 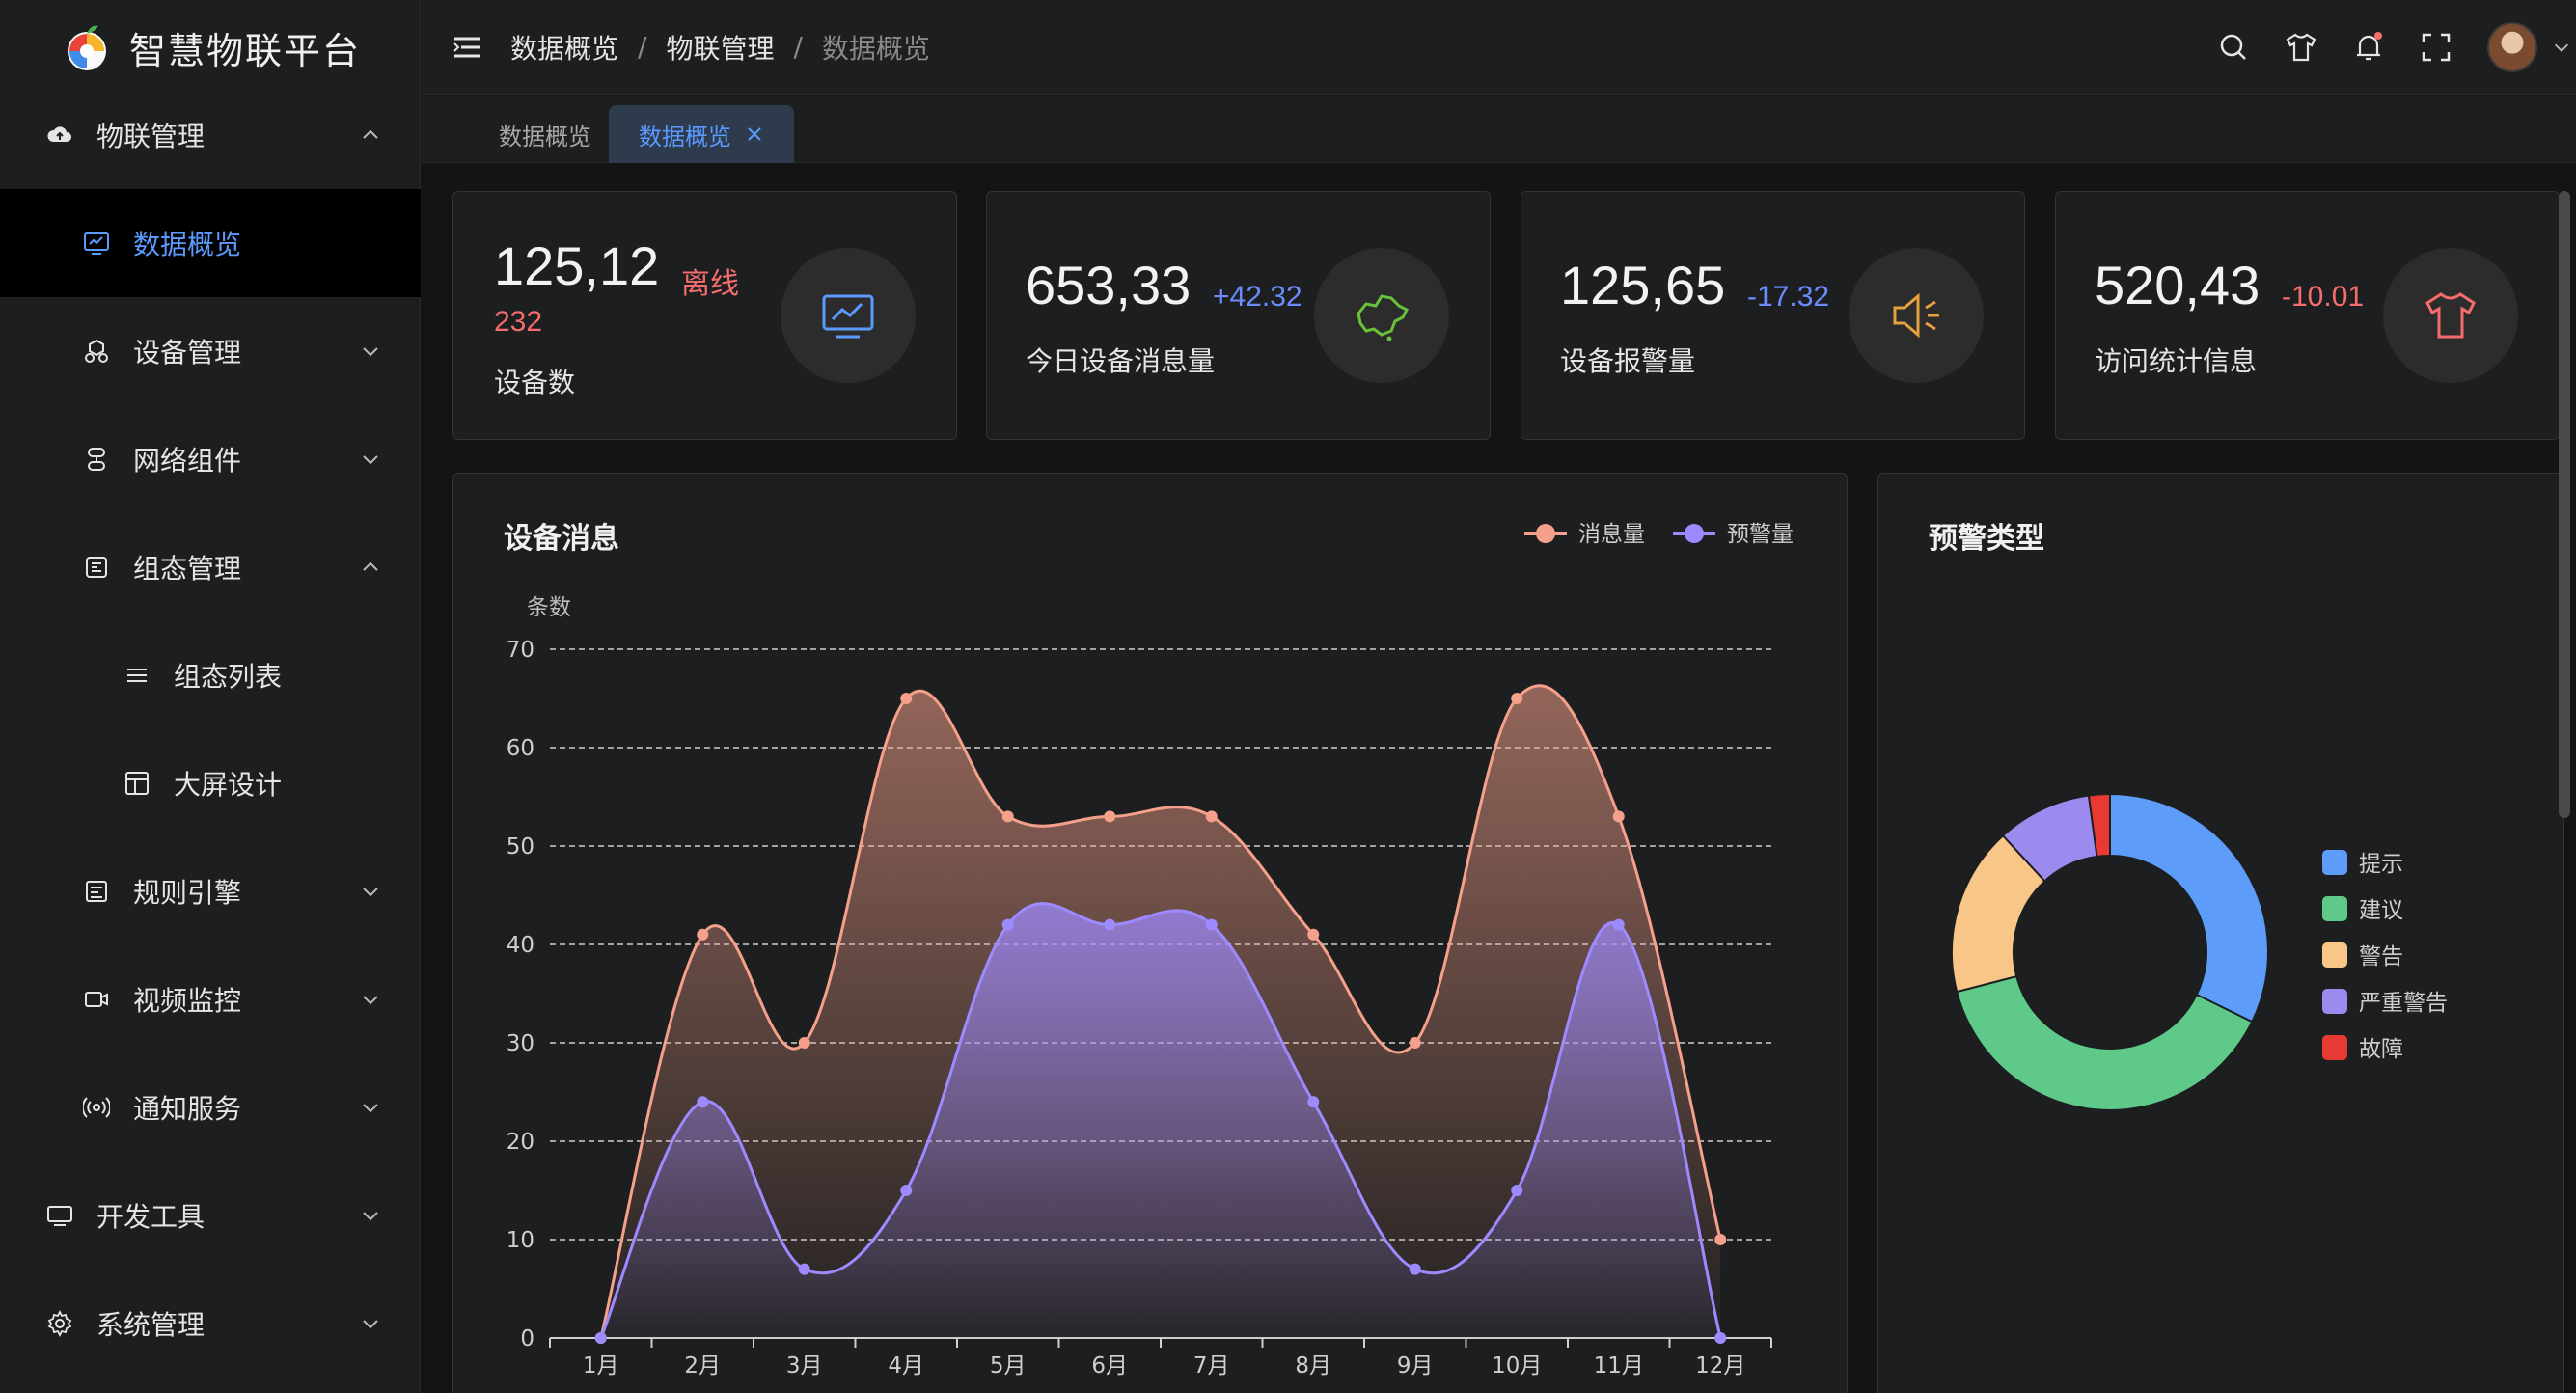 What do you see at coordinates (96, 460) in the screenshot?
I see `network-icon` at bounding box center [96, 460].